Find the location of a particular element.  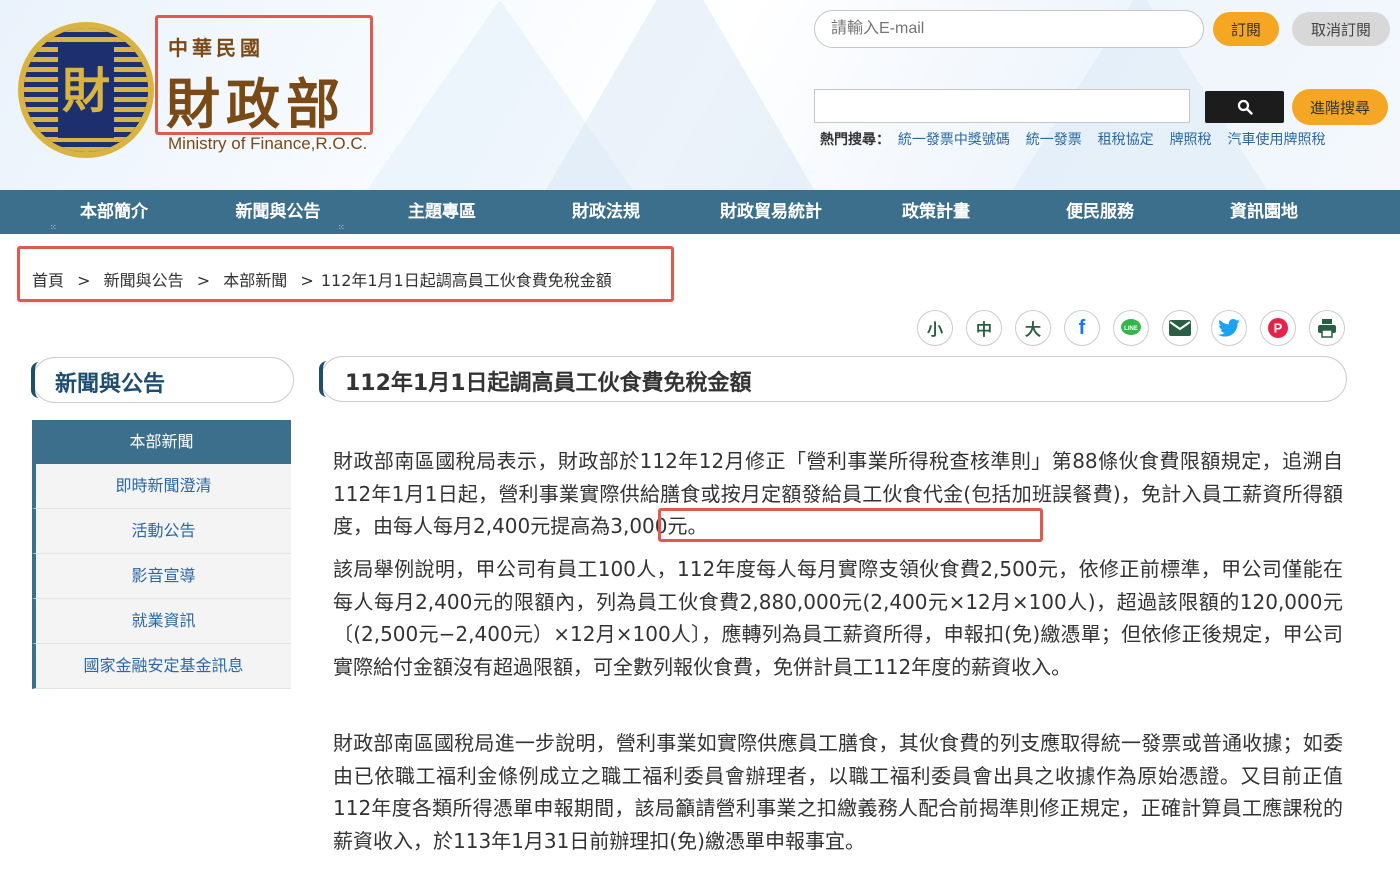

ministry-logo: 財 is located at coordinates (88, 92).